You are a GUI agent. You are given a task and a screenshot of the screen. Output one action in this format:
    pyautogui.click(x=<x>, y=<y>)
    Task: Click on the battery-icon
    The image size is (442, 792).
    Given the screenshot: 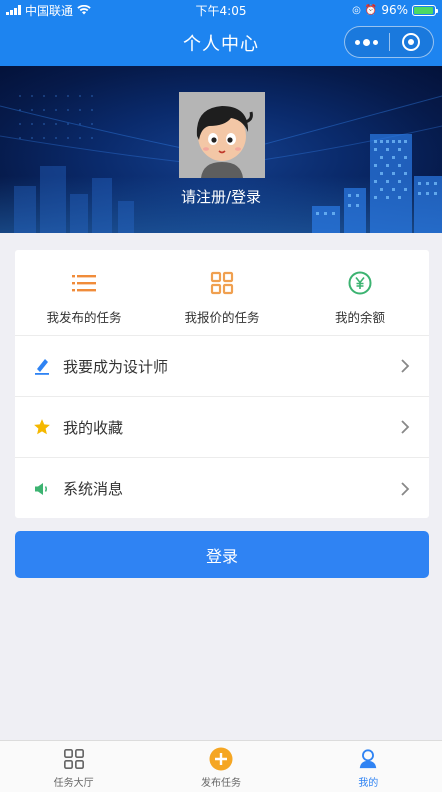 What is the action you would take?
    pyautogui.click(x=425, y=10)
    